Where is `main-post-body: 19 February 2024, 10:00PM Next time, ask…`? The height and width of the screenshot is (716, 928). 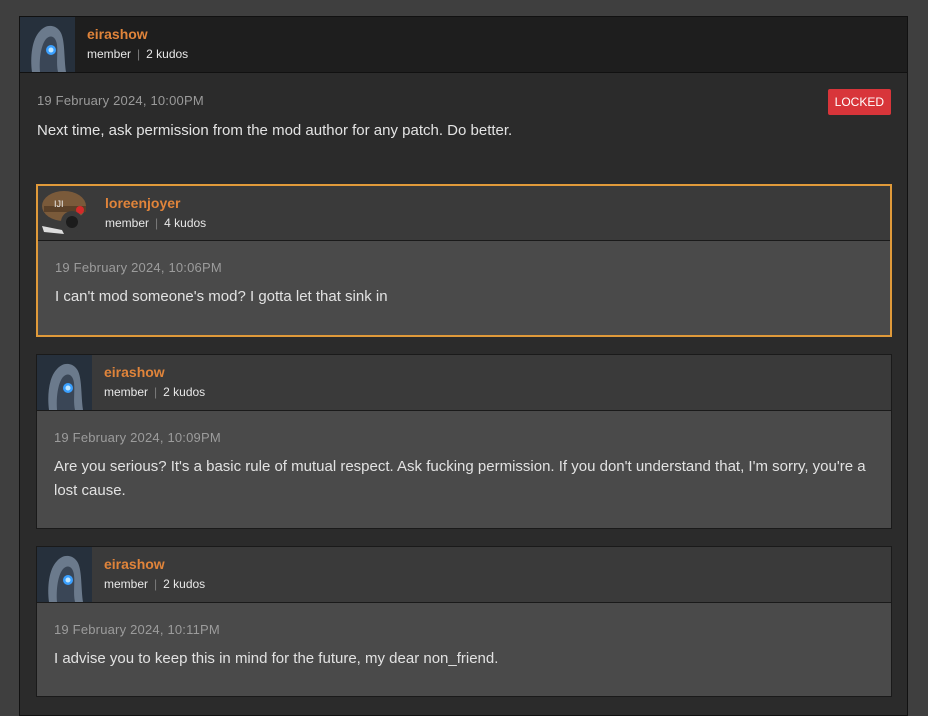
main-post-body: 19 February 2024, 10:00PM Next time, ask… is located at coordinates (463, 108).